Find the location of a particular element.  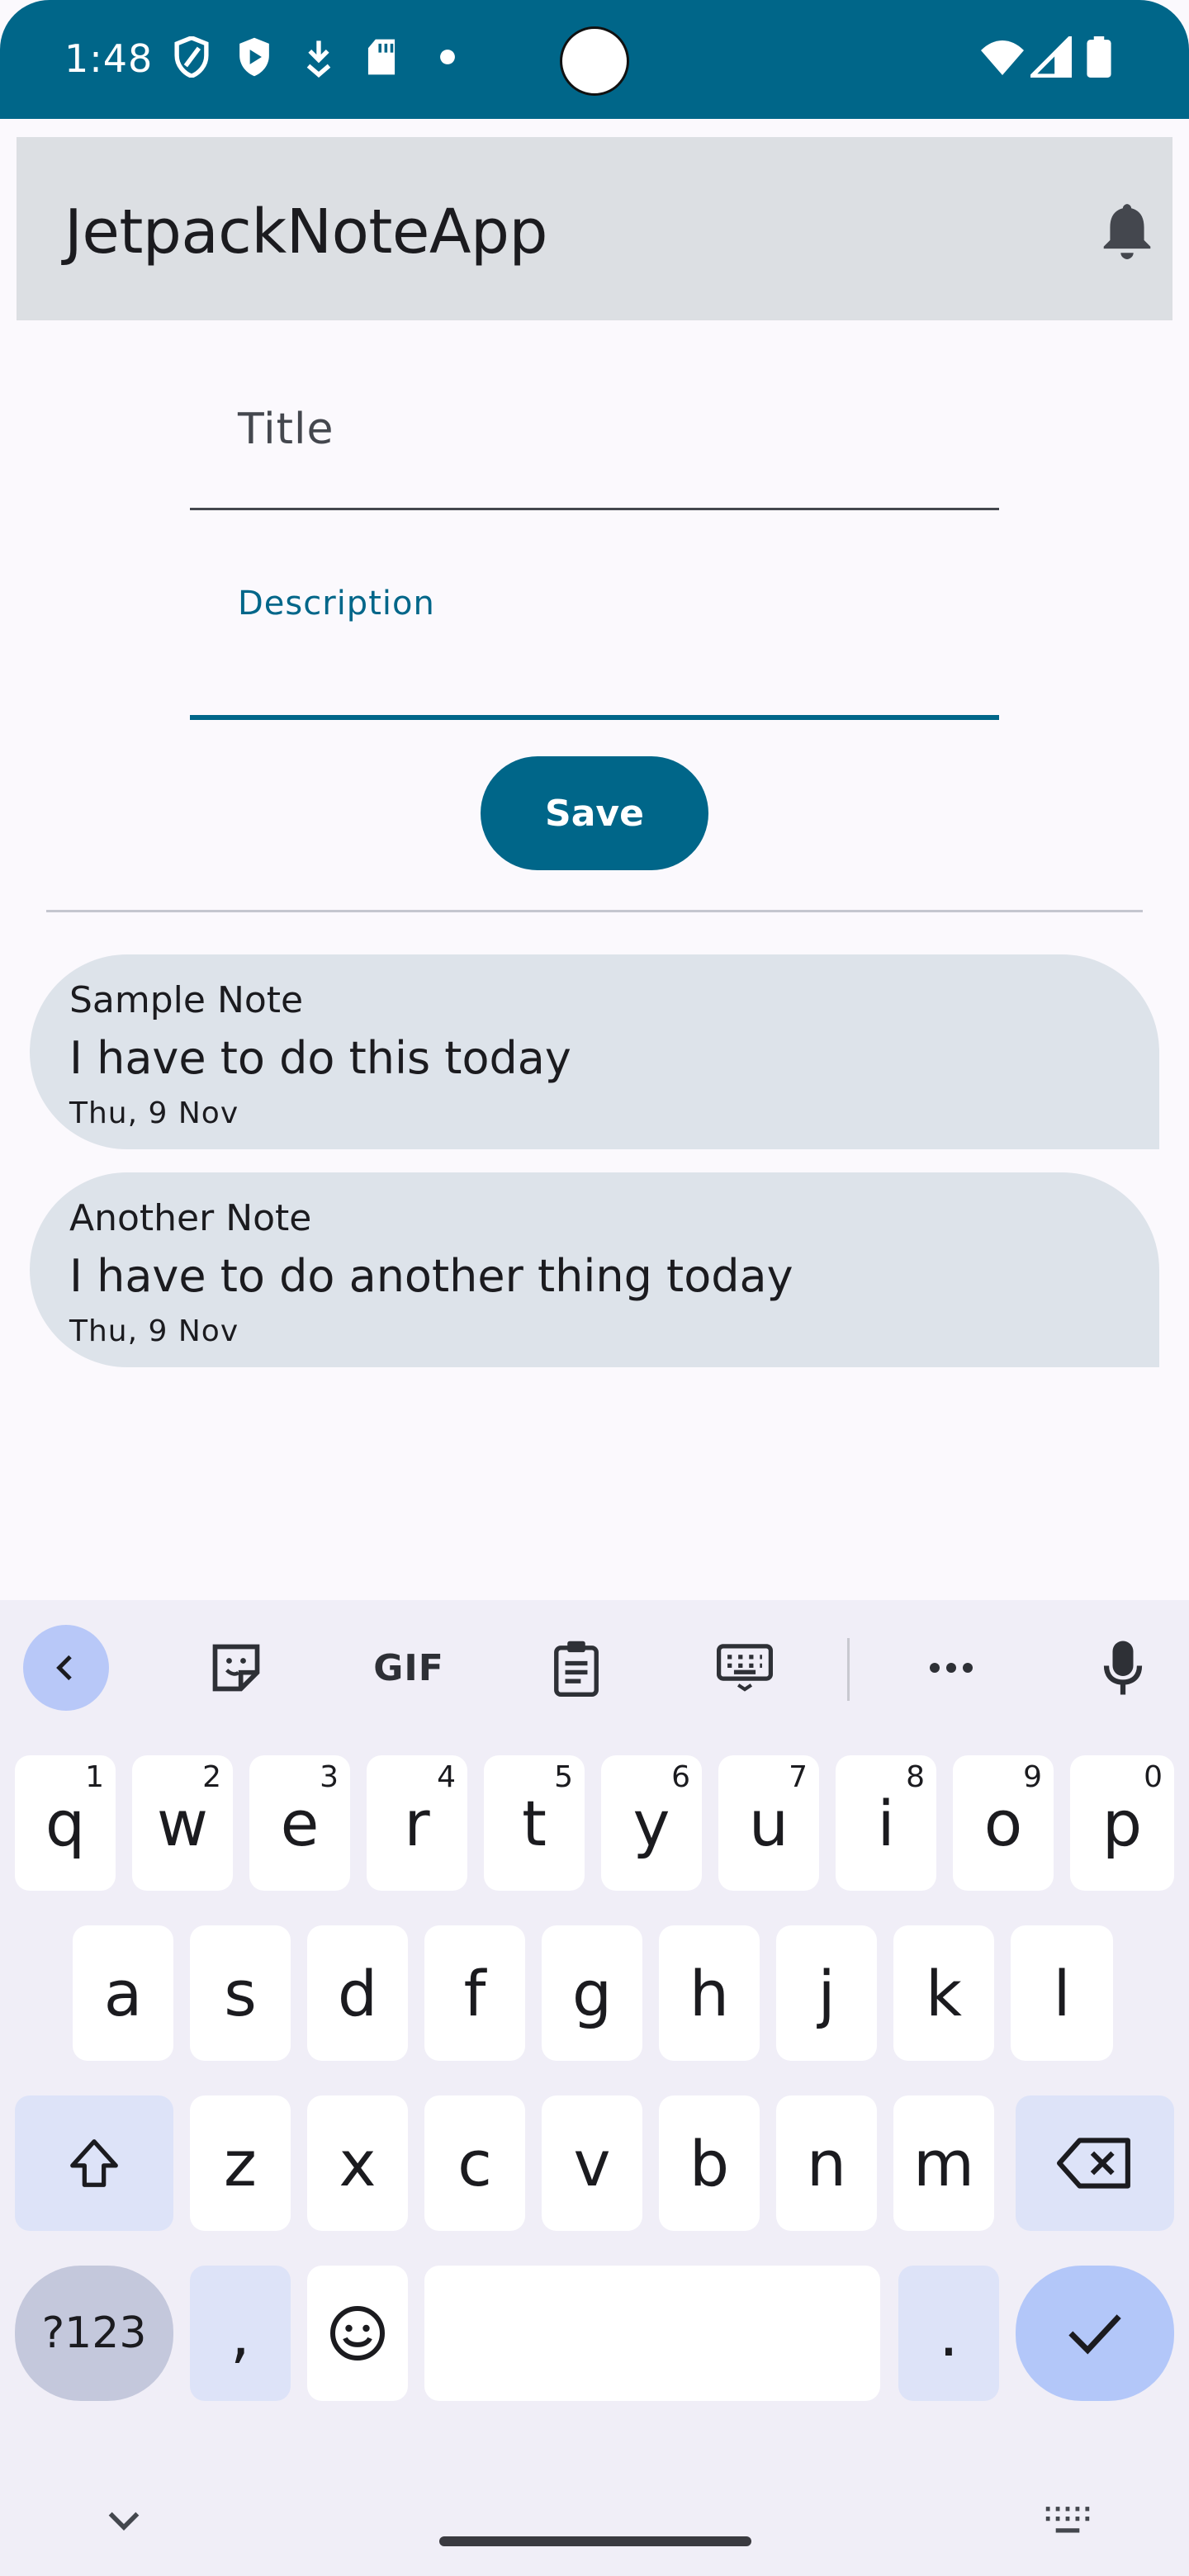

key-f: f is located at coordinates (474, 1993).